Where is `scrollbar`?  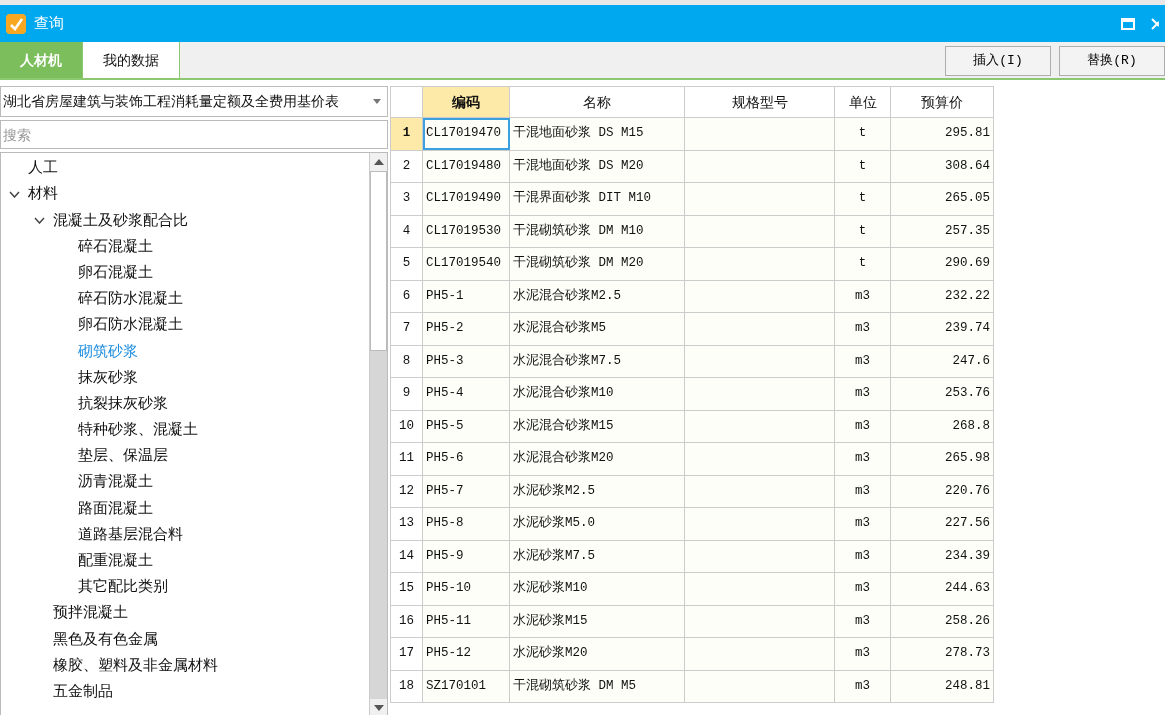
scrollbar is located at coordinates (378, 434).